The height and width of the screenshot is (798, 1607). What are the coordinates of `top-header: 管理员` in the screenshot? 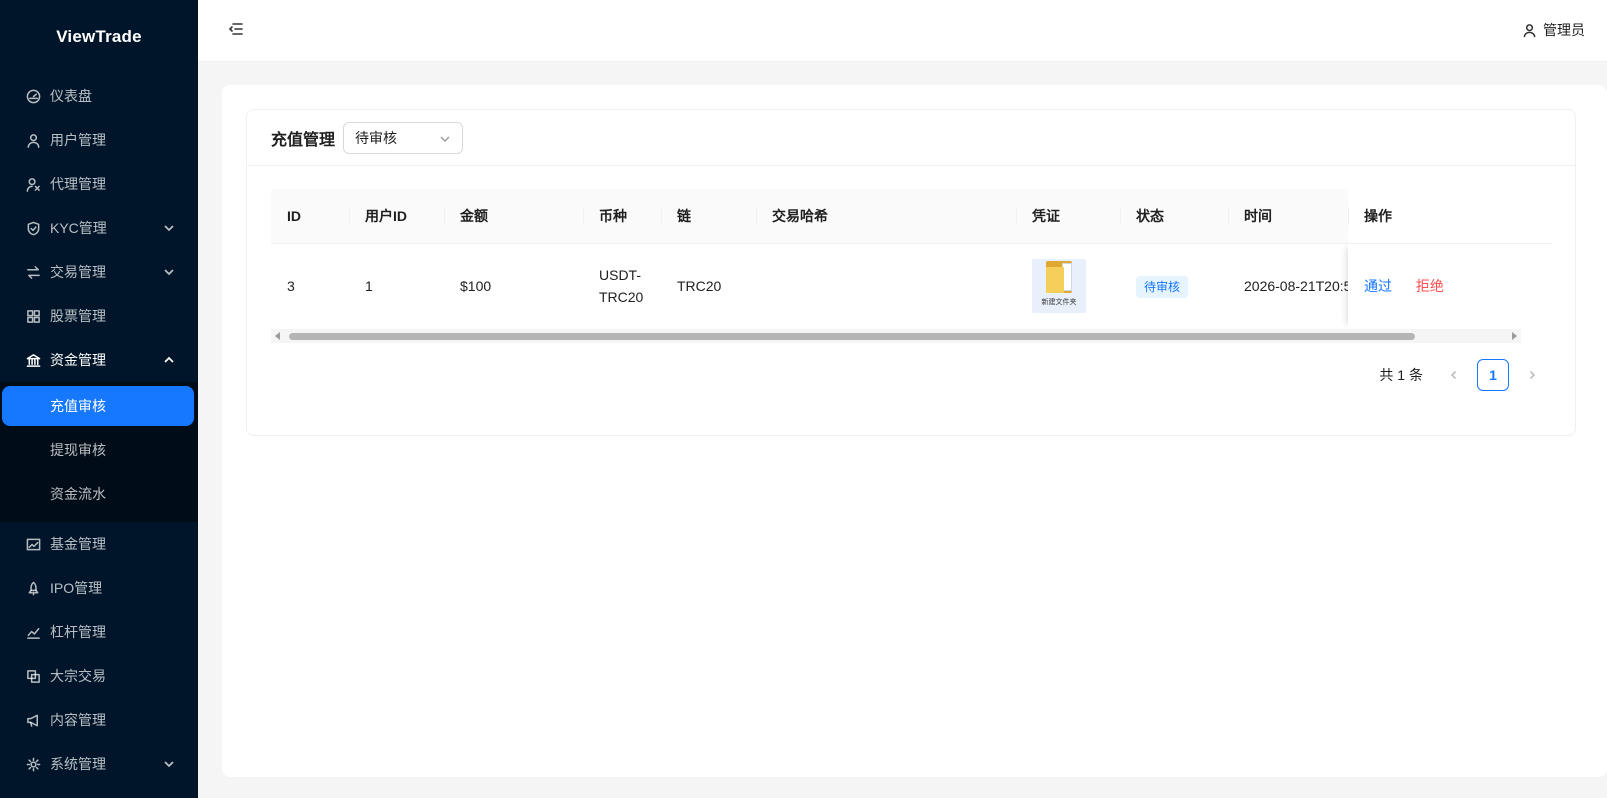 It's located at (902, 31).